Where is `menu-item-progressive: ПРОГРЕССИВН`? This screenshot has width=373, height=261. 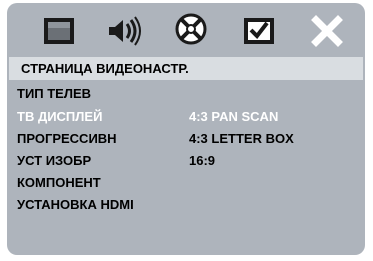 menu-item-progressive: ПРОГРЕССИВН is located at coordinates (67, 138).